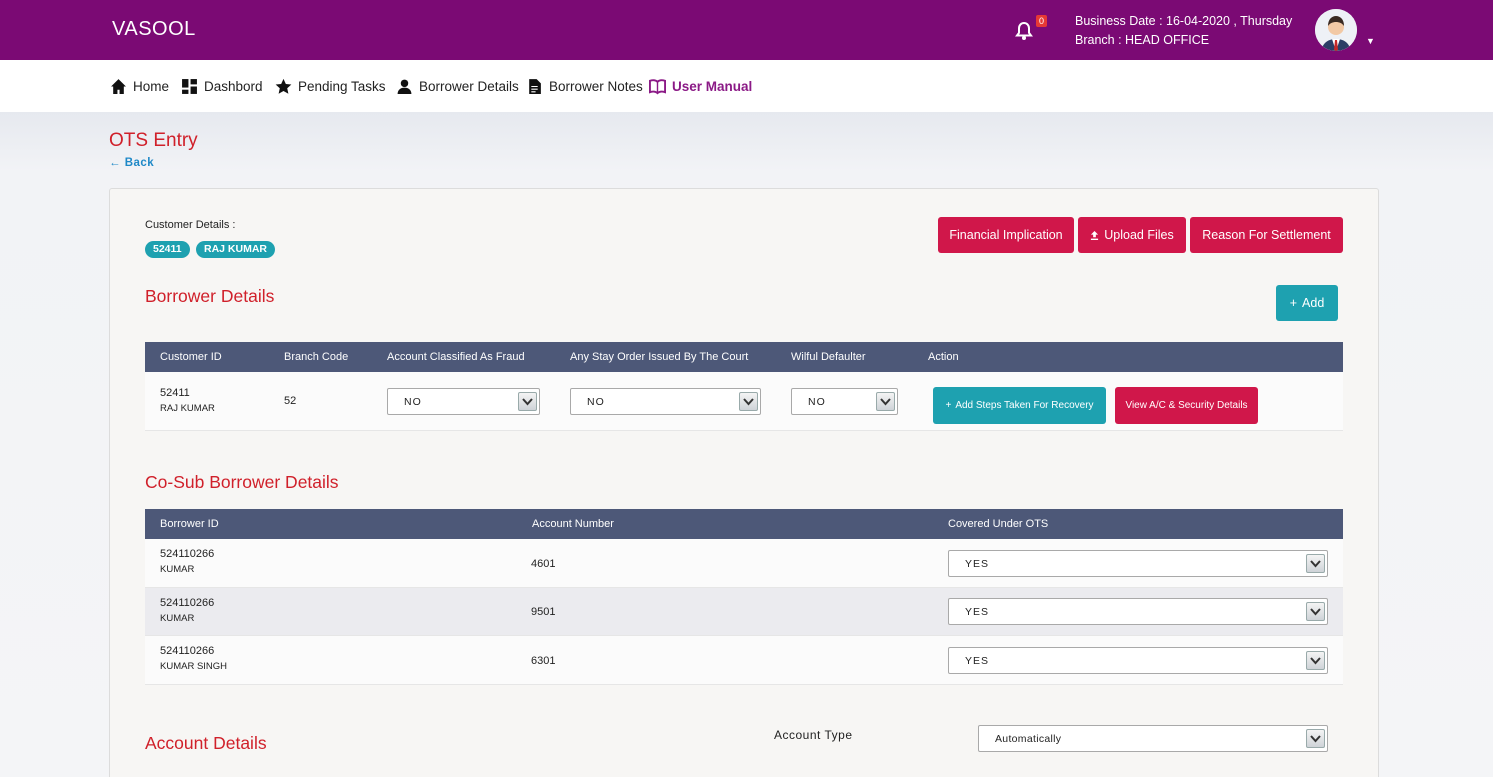  I want to click on nav-item-label: Home, so click(151, 86).